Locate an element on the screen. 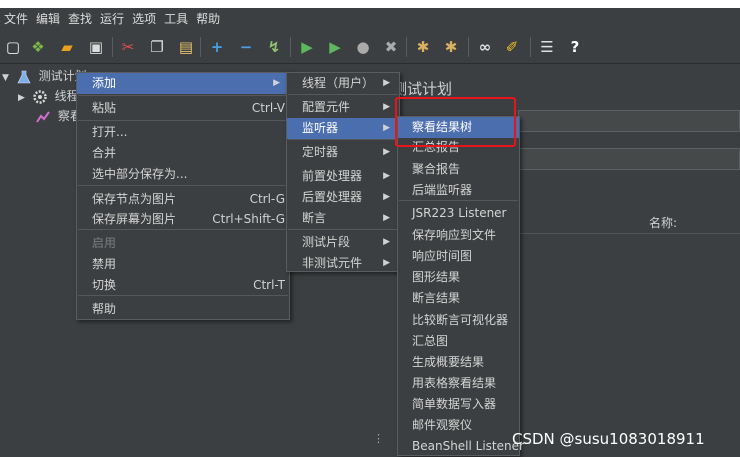 Image resolution: width=740 pixels, height=457 pixels. add-submenu-item: 测试片段 ▶ is located at coordinates (343, 242).